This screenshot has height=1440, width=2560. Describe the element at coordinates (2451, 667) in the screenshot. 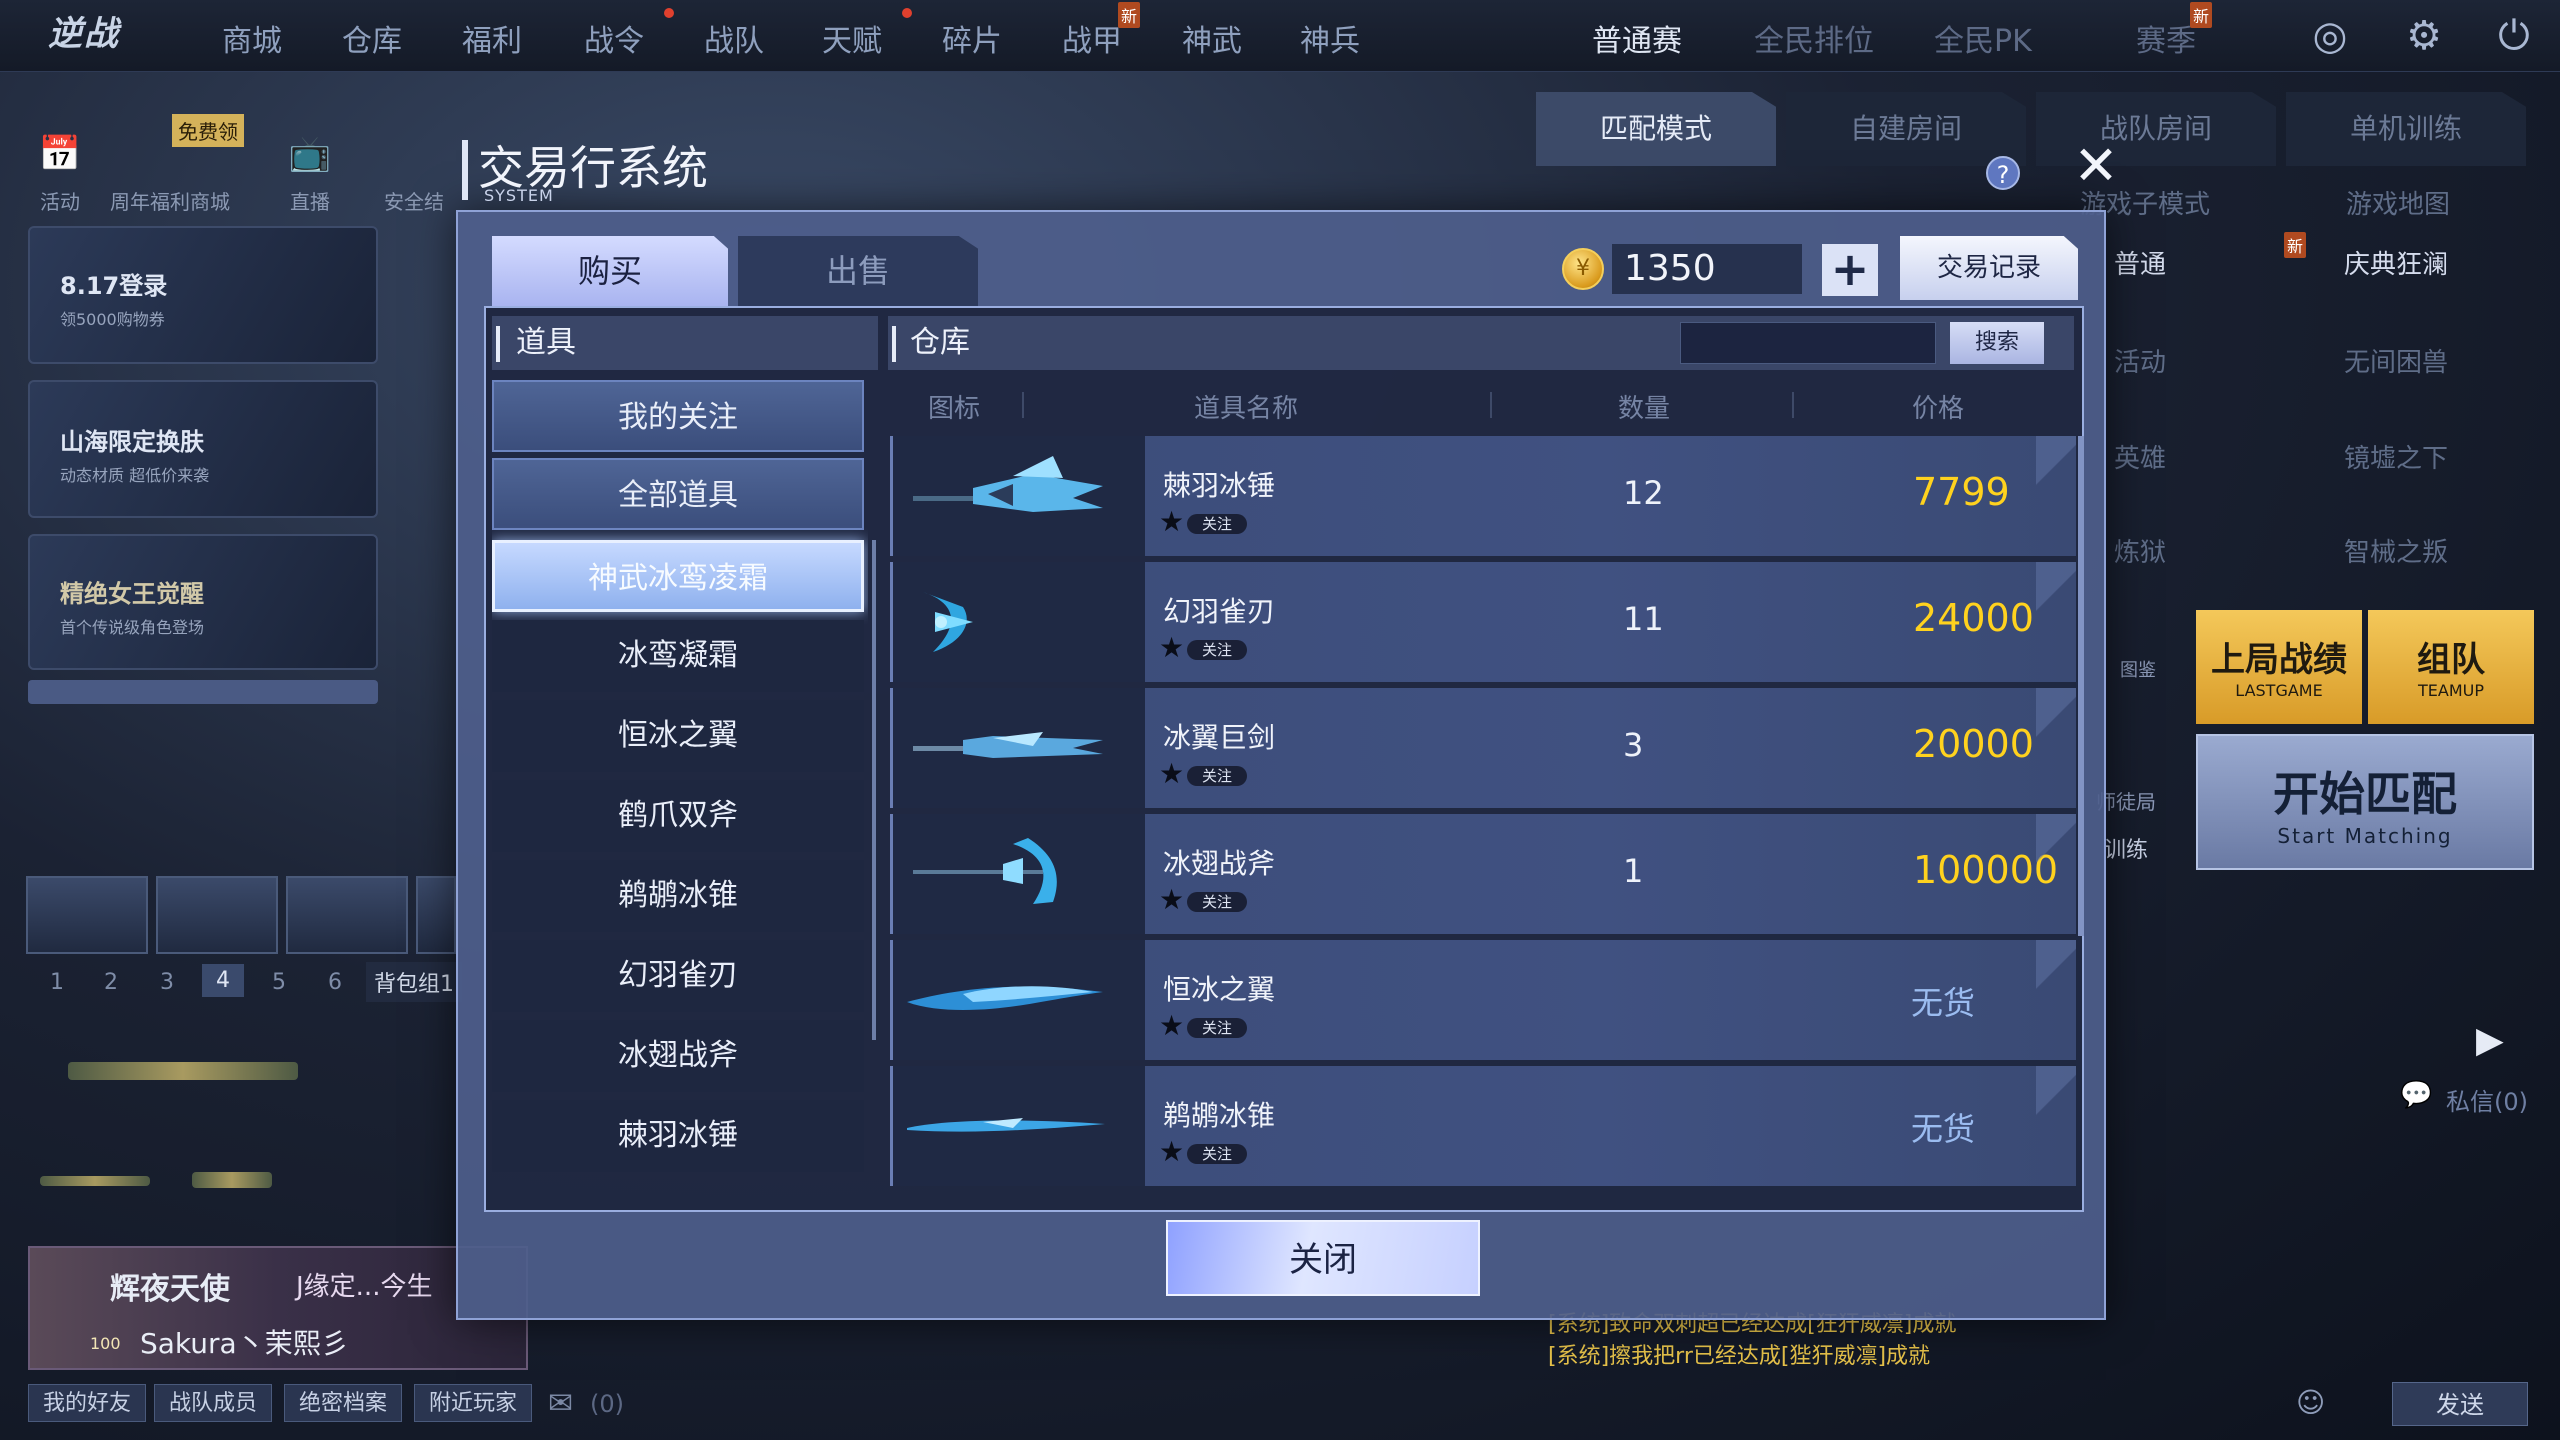

I see `team-up-button: 组队 TEAMUP` at that location.